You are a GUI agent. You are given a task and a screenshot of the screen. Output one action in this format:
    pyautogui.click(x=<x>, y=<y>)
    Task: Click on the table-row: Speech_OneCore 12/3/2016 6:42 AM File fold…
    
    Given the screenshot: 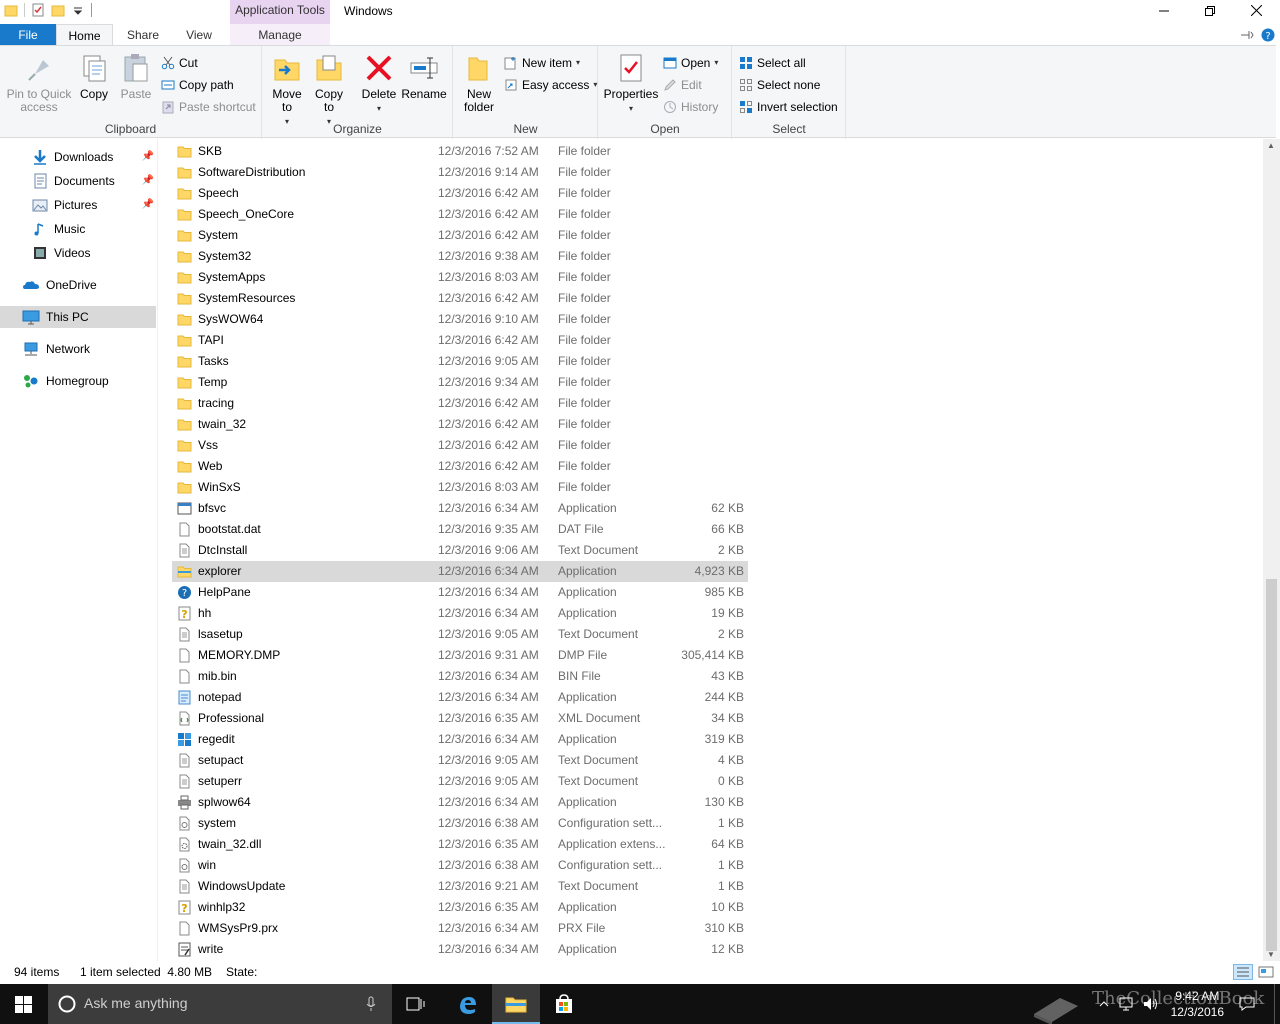 What is the action you would take?
    pyautogui.click(x=460, y=214)
    